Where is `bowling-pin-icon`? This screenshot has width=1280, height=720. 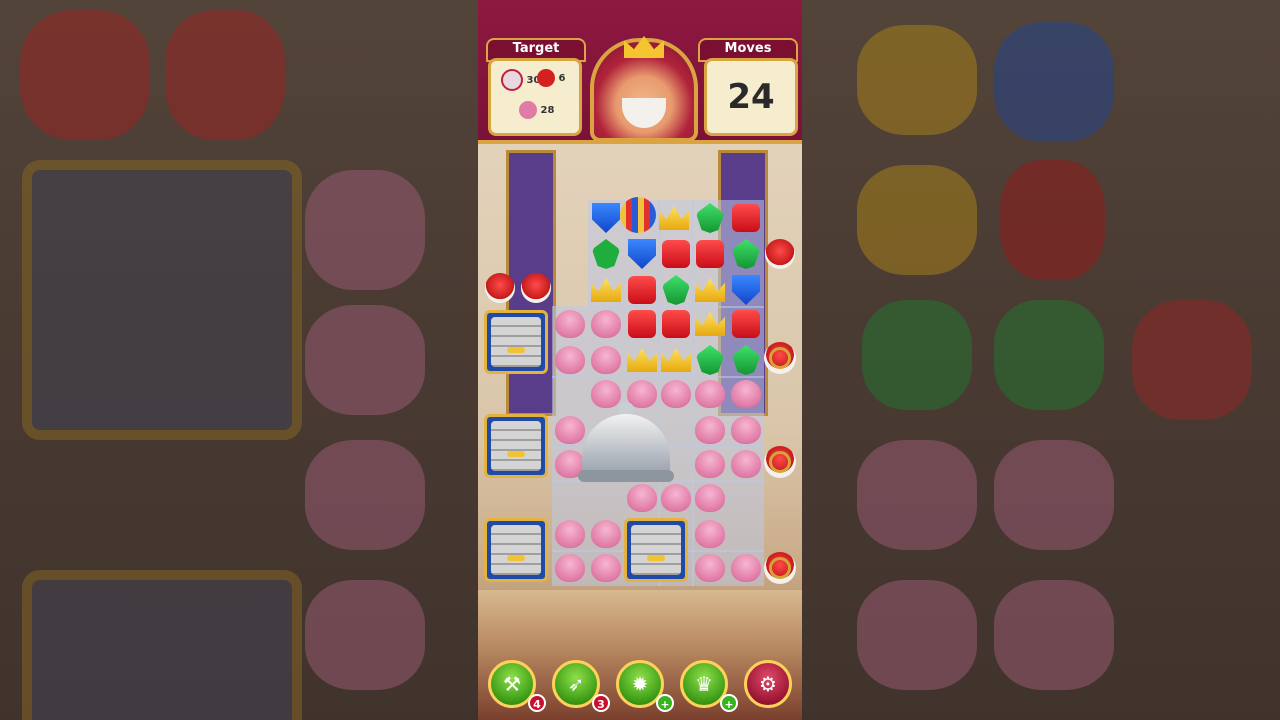
bowling-pin-icon is located at coordinates (512, 80).